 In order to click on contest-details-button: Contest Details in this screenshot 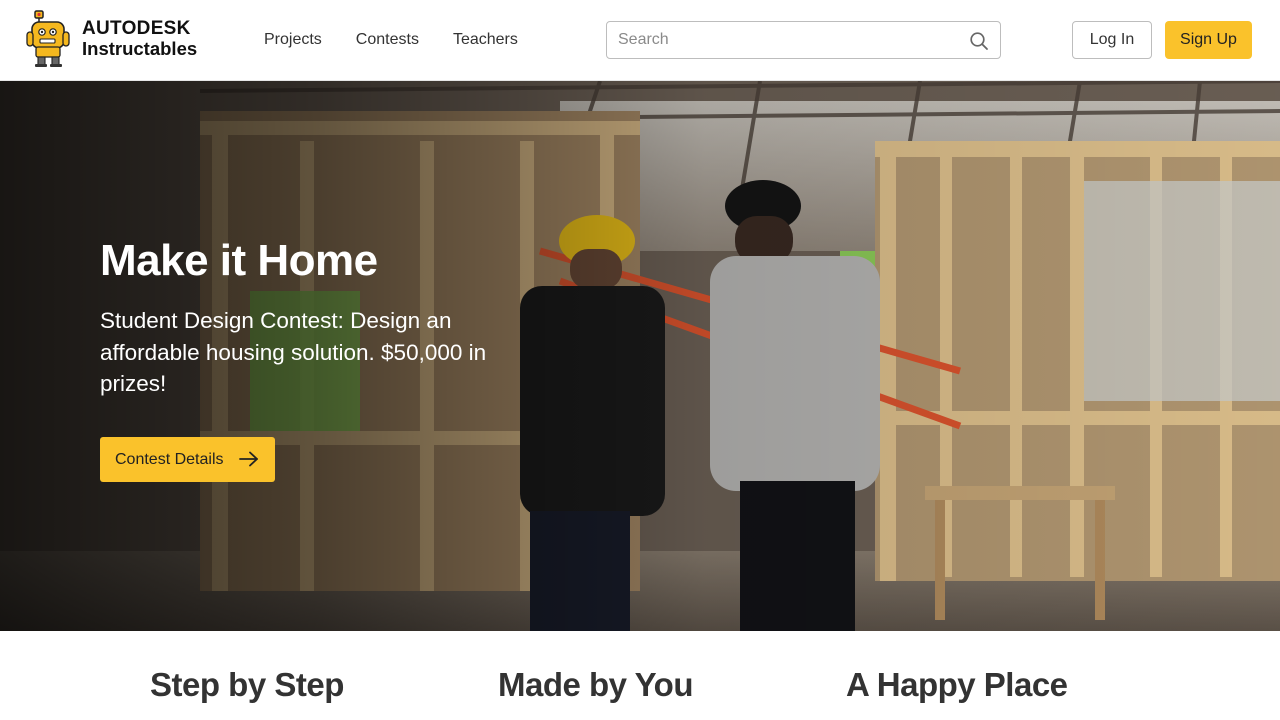, I will do `click(187, 459)`.